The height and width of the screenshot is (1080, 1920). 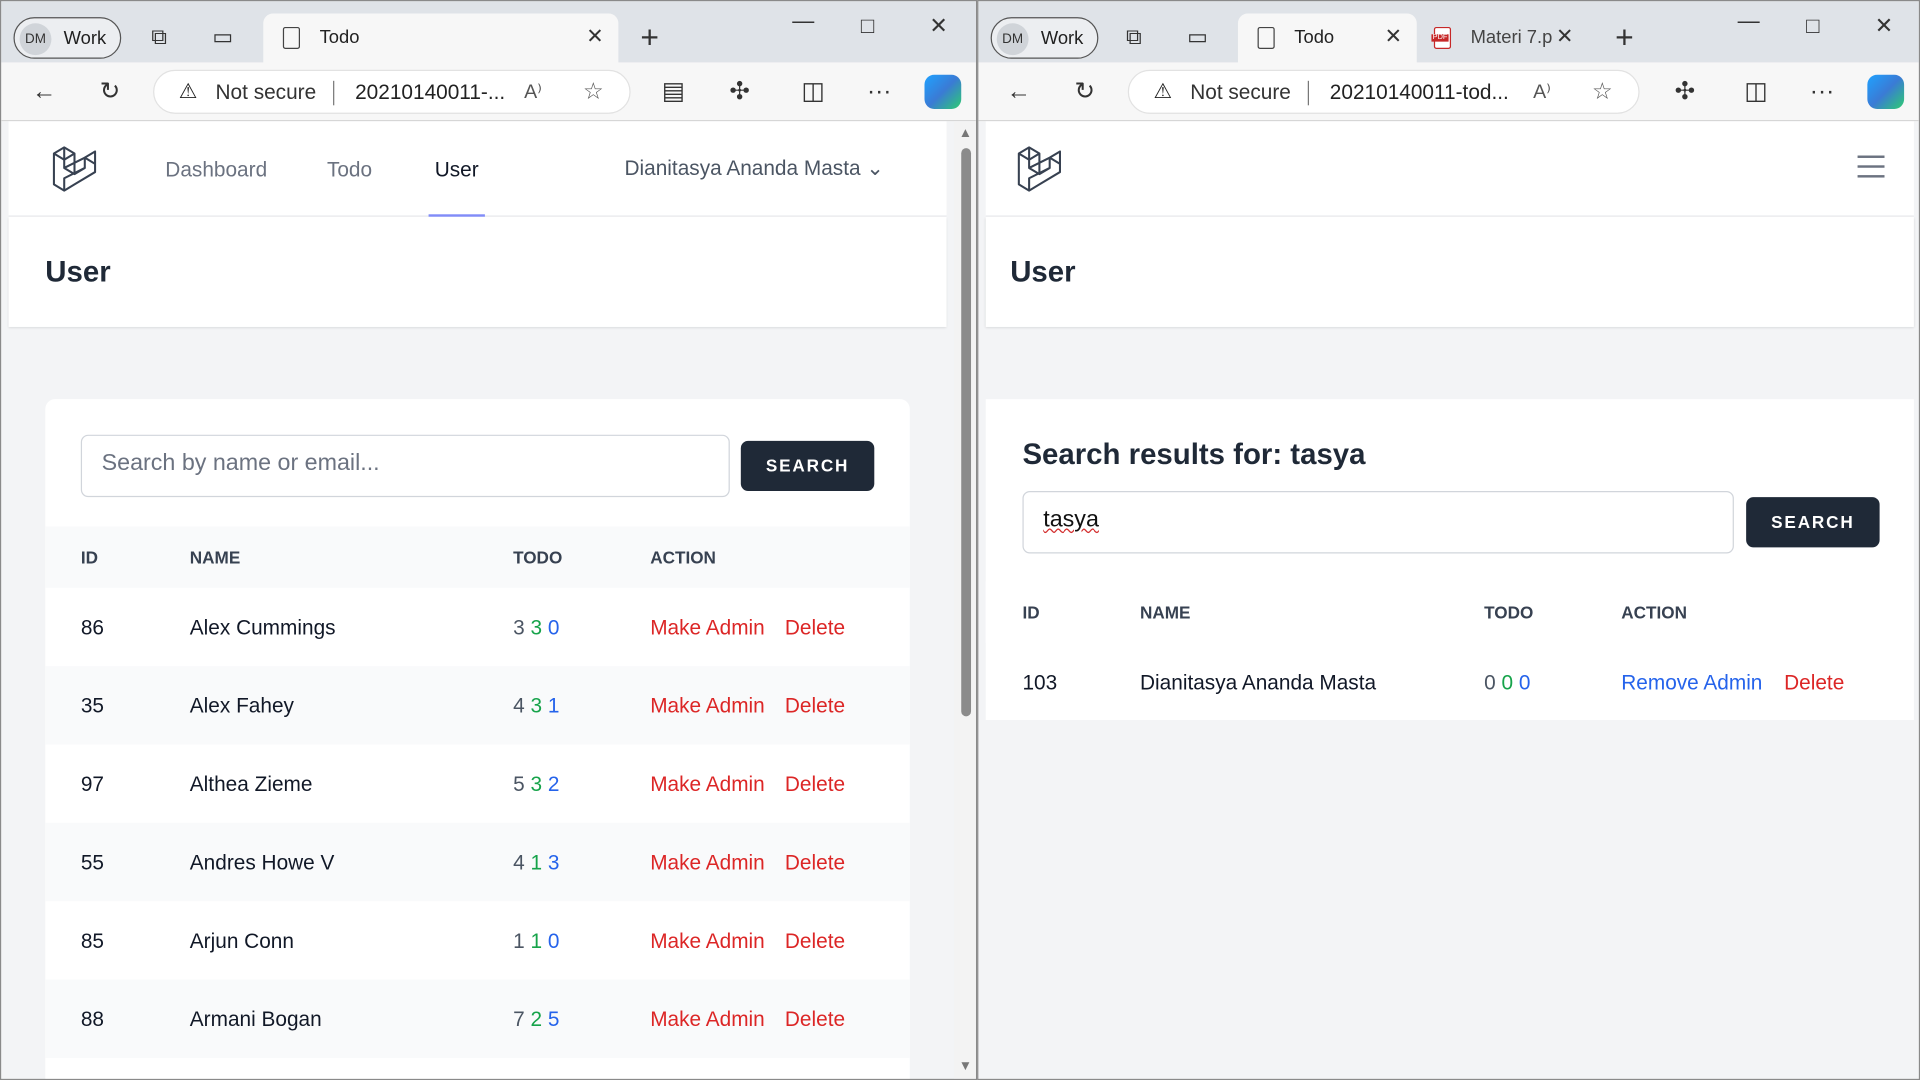 What do you see at coordinates (1502, 37) in the screenshot?
I see `tab-materi-pdf: Materi 7.p ✕` at bounding box center [1502, 37].